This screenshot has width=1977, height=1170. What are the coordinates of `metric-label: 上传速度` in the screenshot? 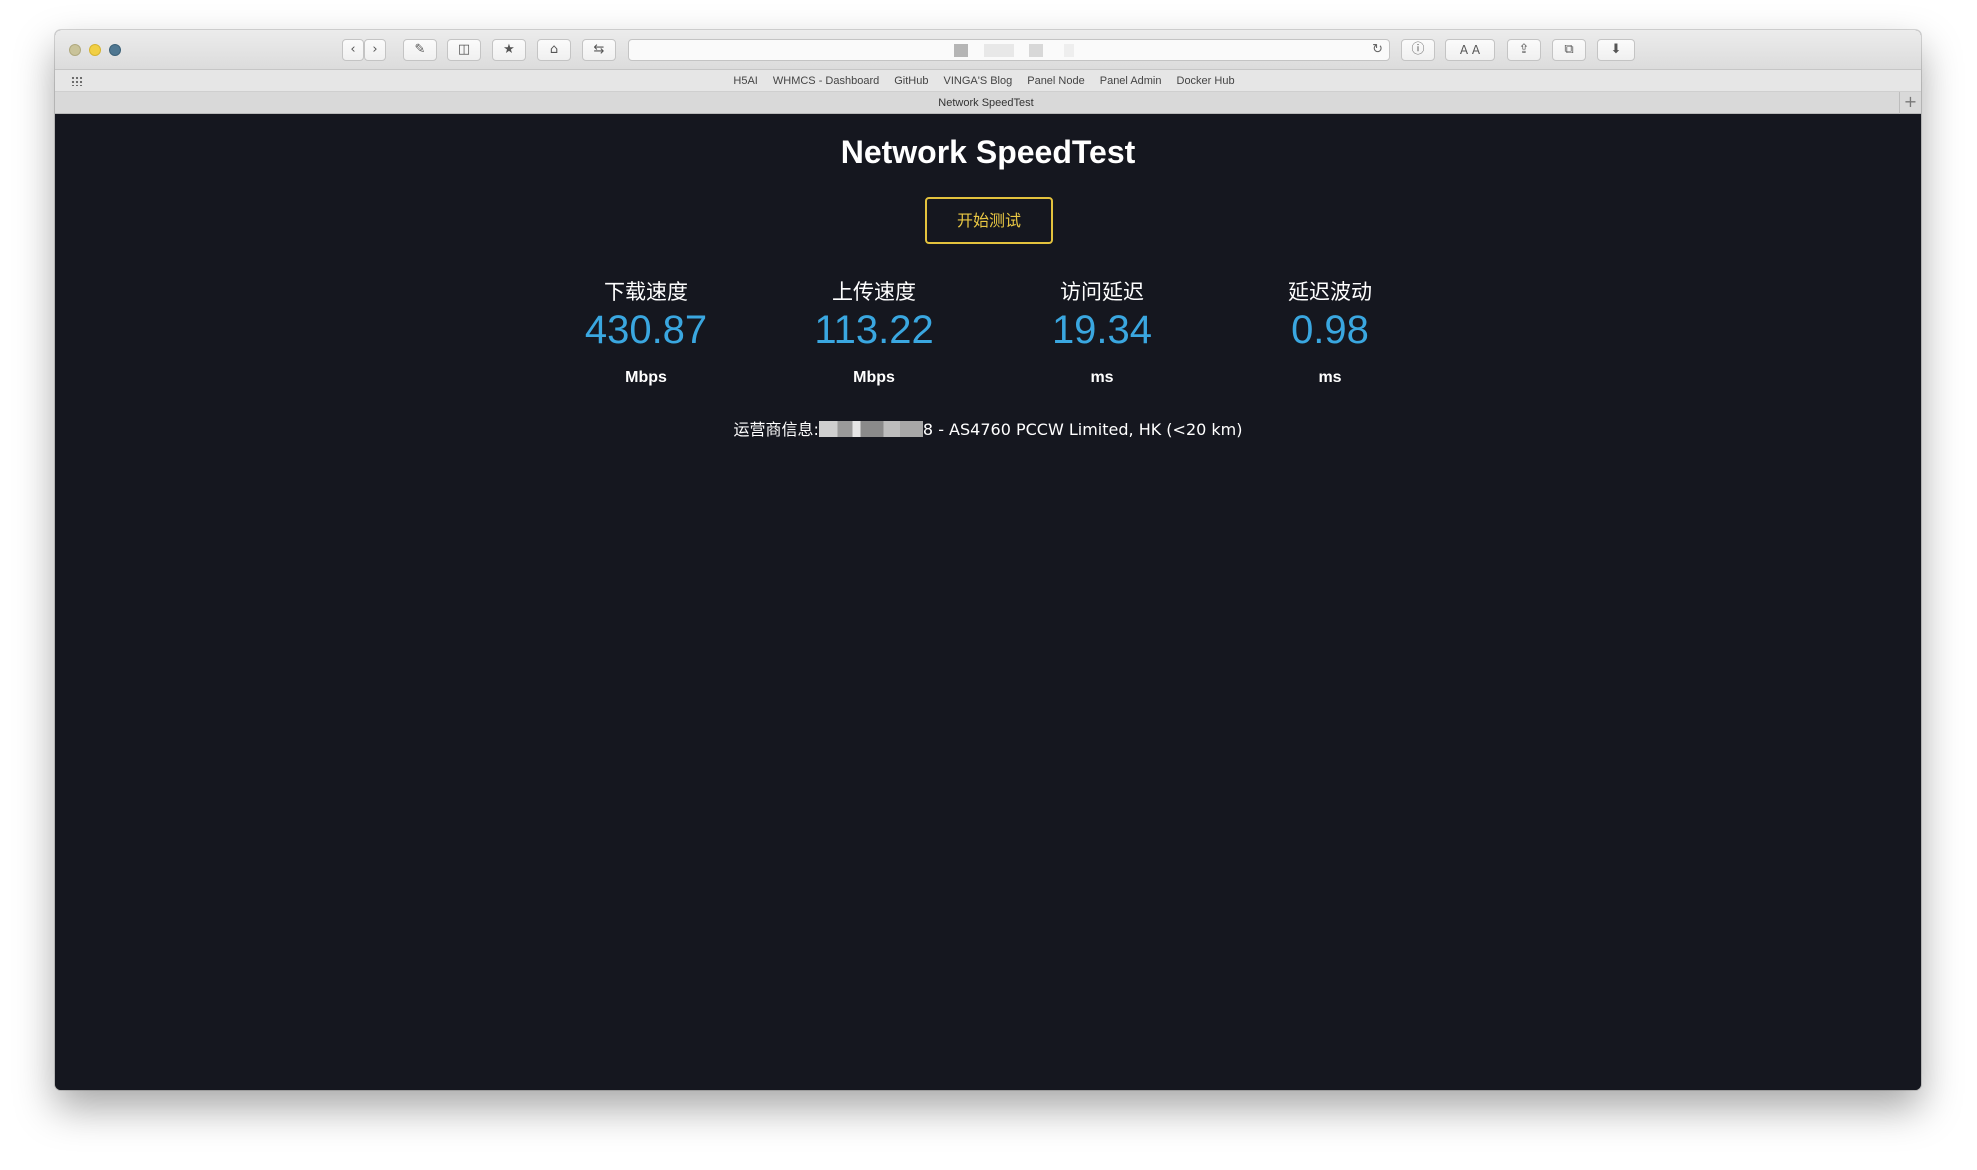 It's located at (874, 292).